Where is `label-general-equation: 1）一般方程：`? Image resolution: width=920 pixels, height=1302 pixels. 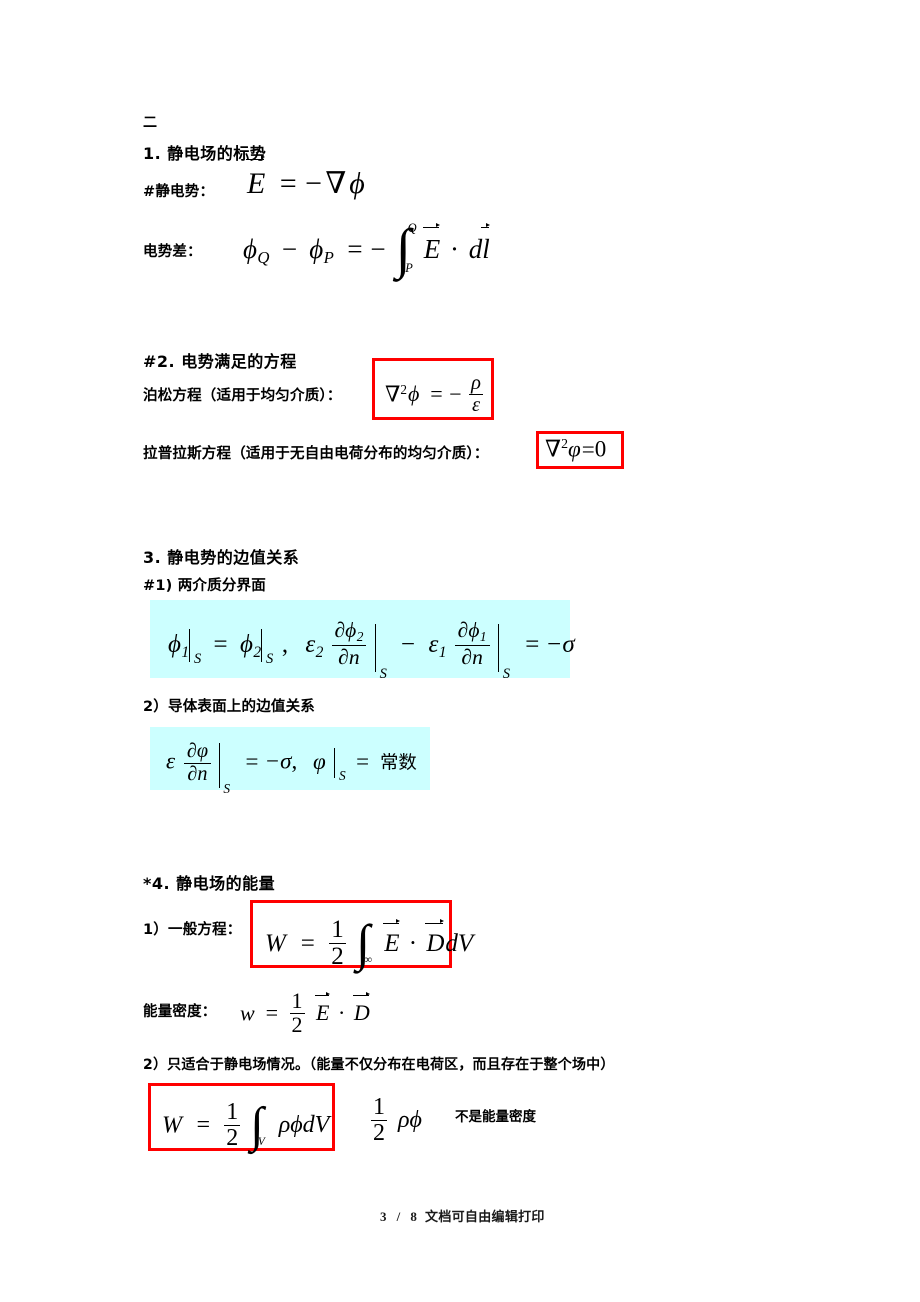 label-general-equation: 1）一般方程： is located at coordinates (192, 930).